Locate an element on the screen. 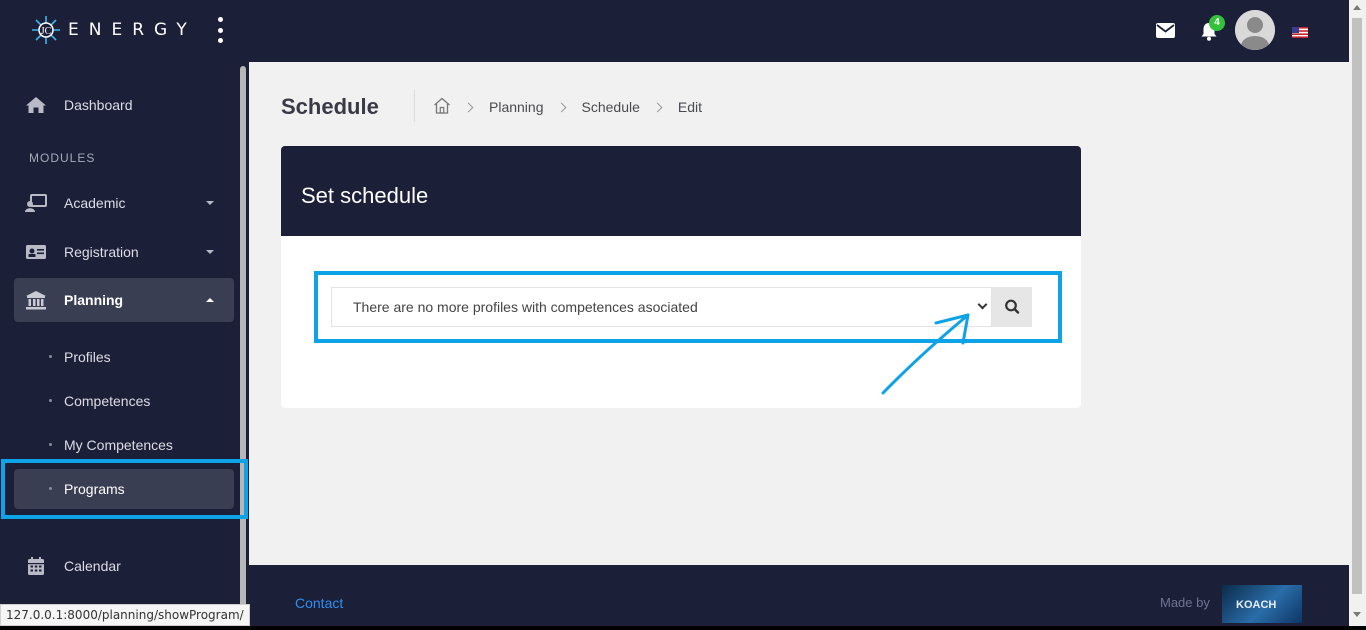 Image resolution: width=1366 pixels, height=630 pixels. status-bar-url: 127.0.0.1:8000/planning/showProgram/ is located at coordinates (125, 615).